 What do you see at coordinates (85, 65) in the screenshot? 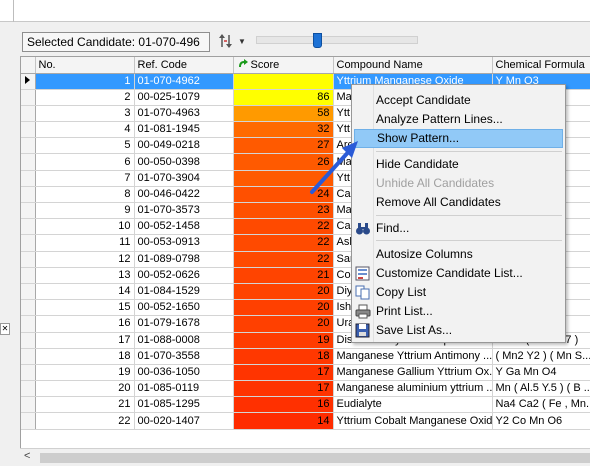
I see `column-header-no: No.` at bounding box center [85, 65].